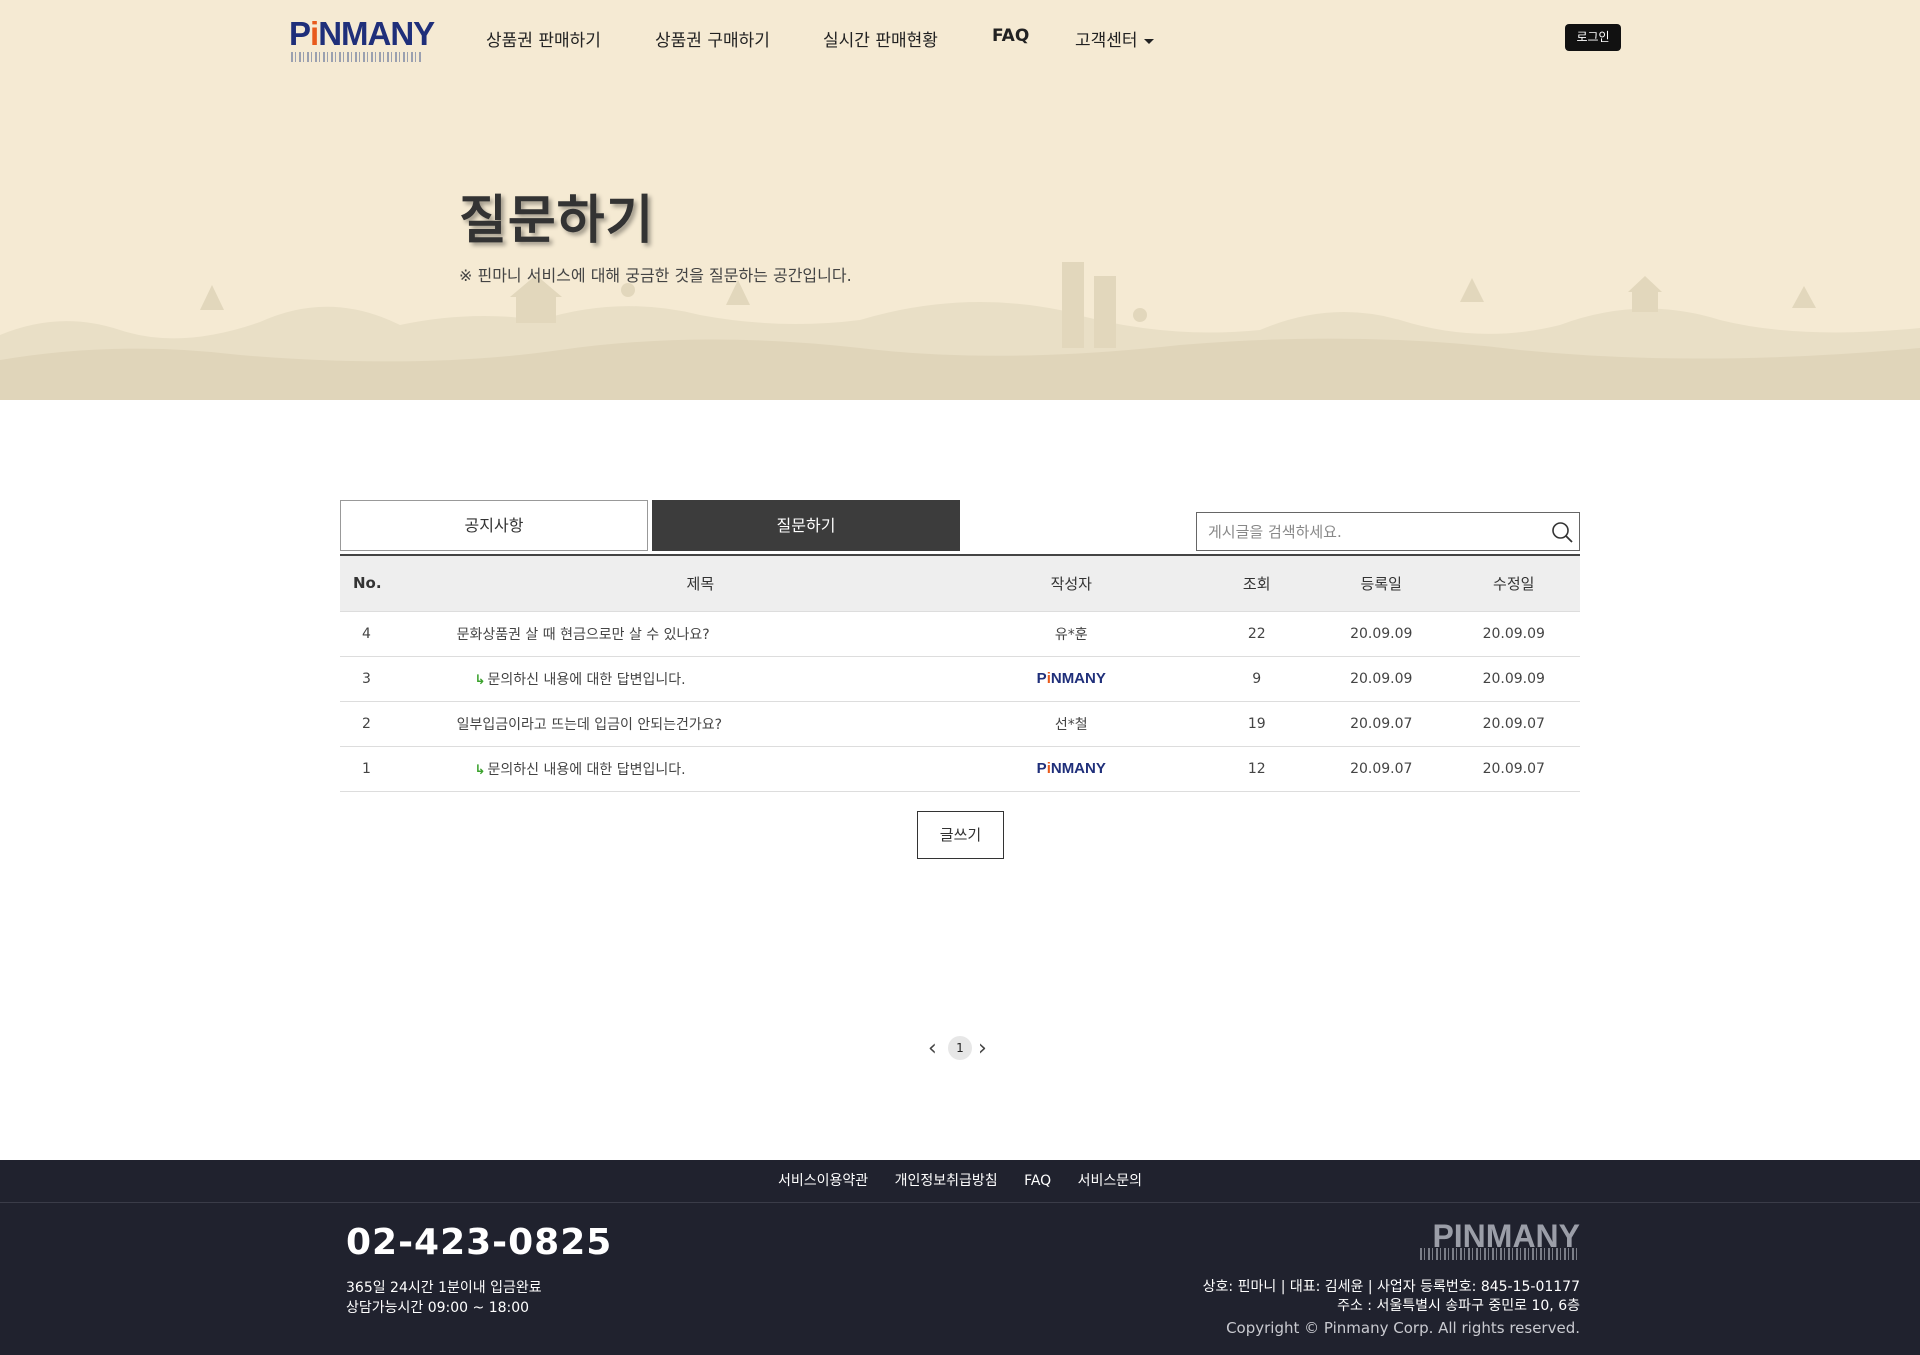 This screenshot has width=1920, height=1355. What do you see at coordinates (946, 1181) in the screenshot?
I see `footer-link-privacy: 개인정보취급방침` at bounding box center [946, 1181].